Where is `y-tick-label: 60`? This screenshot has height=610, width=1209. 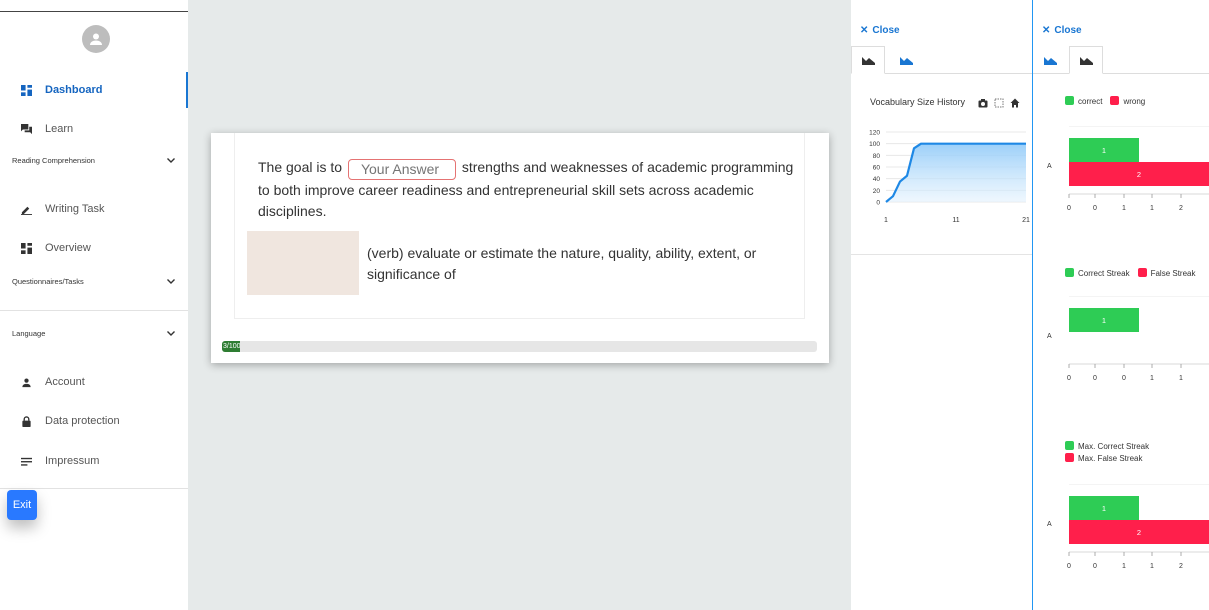 y-tick-label: 60 is located at coordinates (877, 168).